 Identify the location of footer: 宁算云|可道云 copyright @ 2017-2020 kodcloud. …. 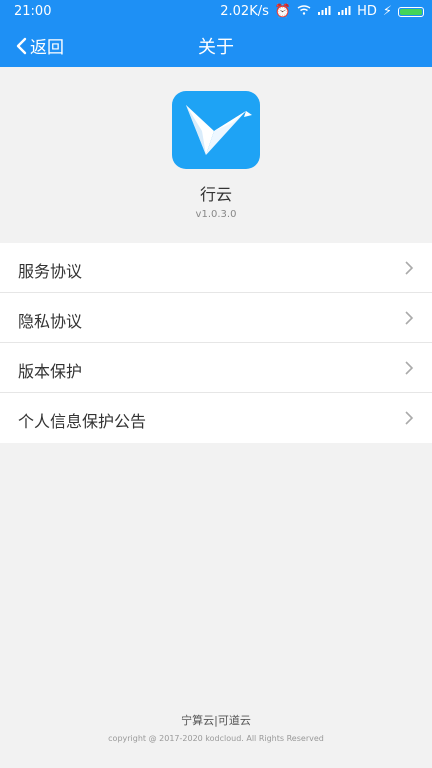
(216, 727).